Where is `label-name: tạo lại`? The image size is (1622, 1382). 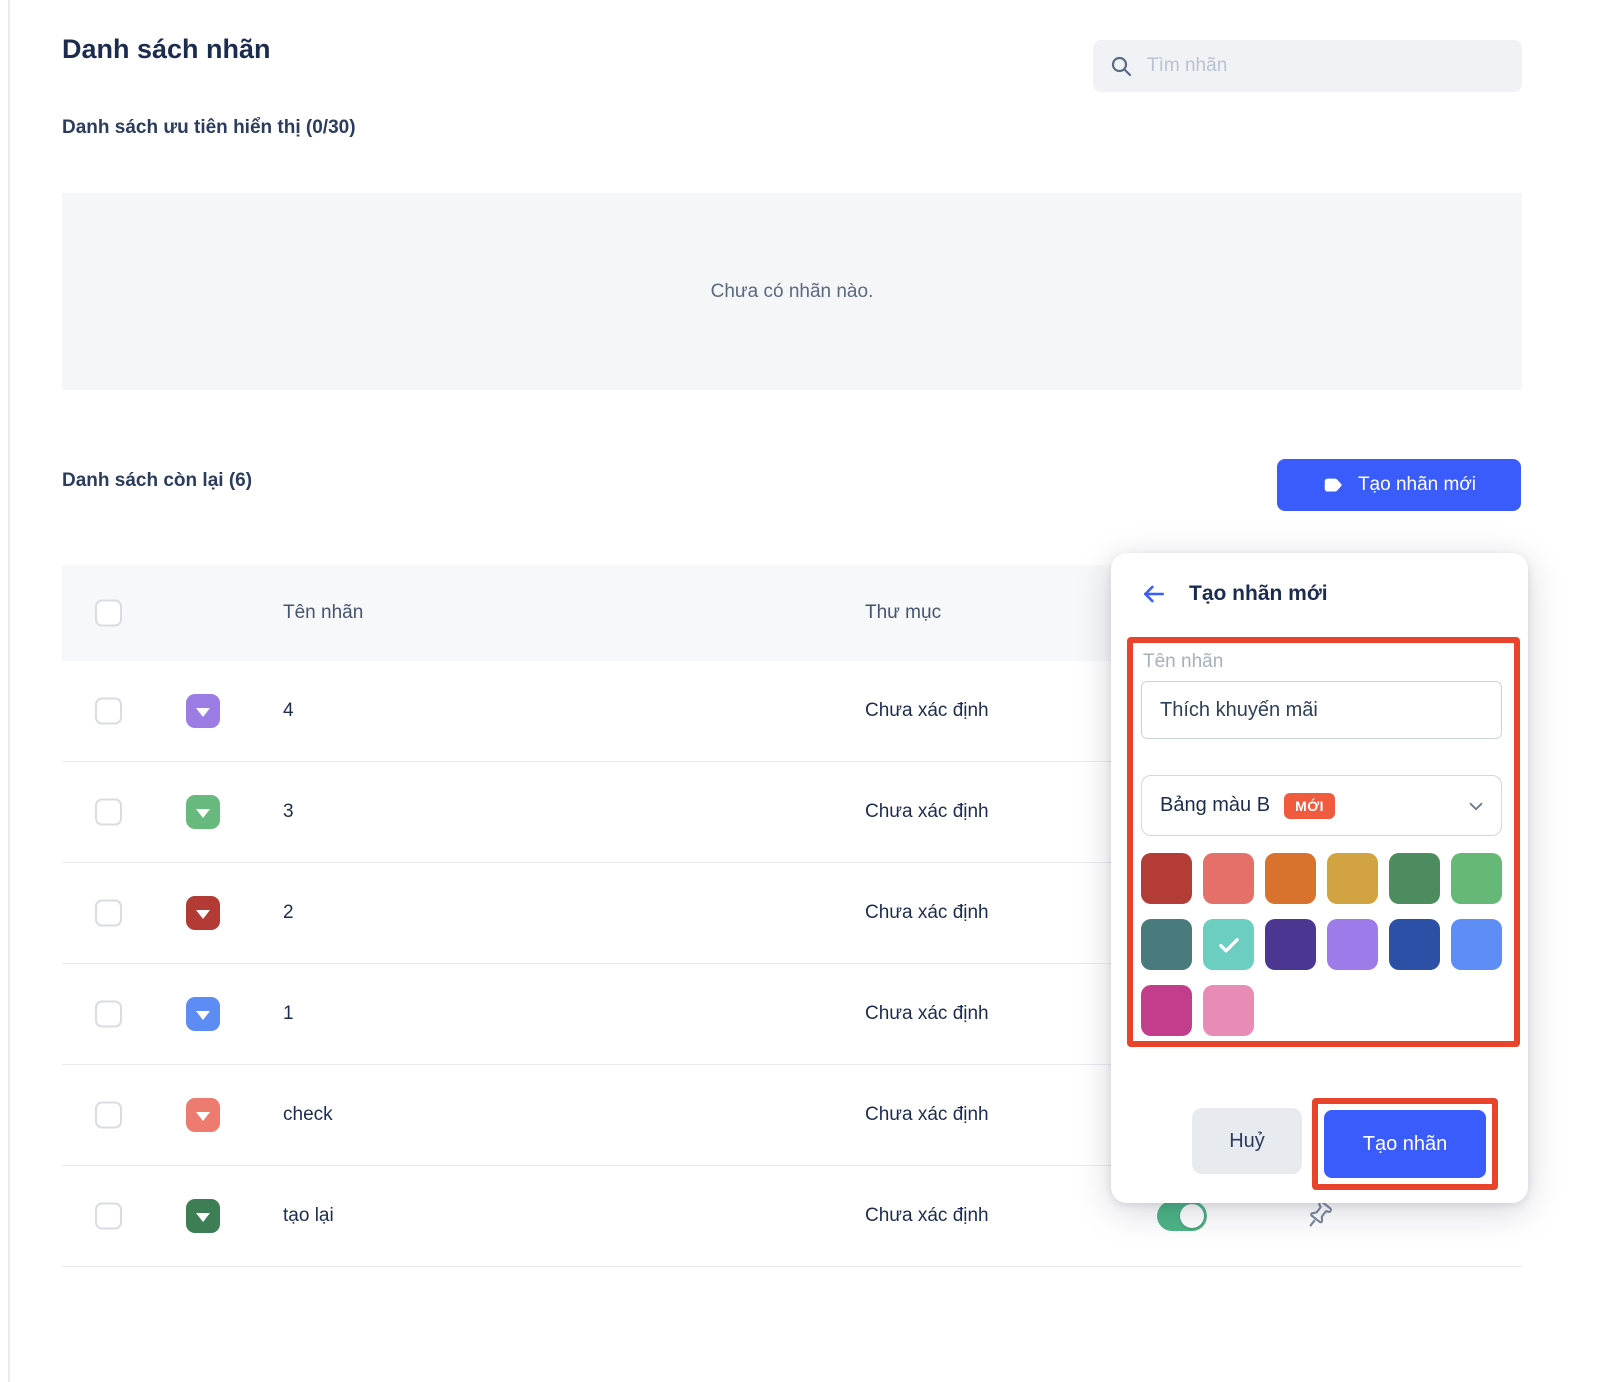
label-name: tạo lại is located at coordinates (308, 1215).